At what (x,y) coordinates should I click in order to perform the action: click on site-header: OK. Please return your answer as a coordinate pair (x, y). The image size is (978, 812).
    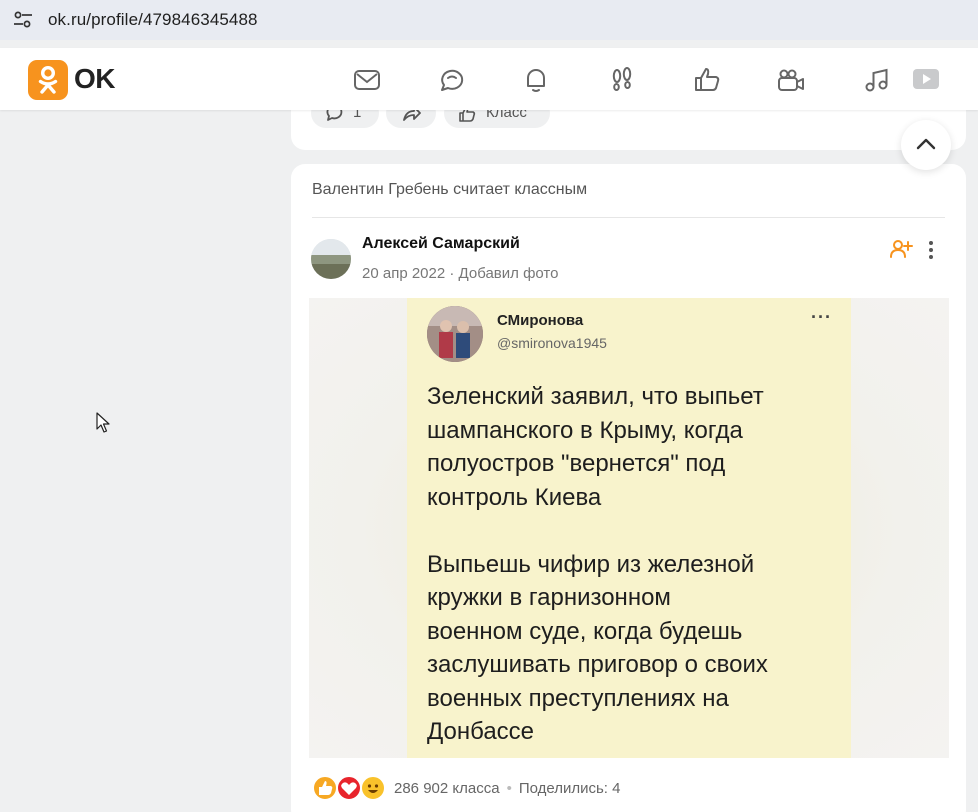
    Looking at the image, I should click on (489, 79).